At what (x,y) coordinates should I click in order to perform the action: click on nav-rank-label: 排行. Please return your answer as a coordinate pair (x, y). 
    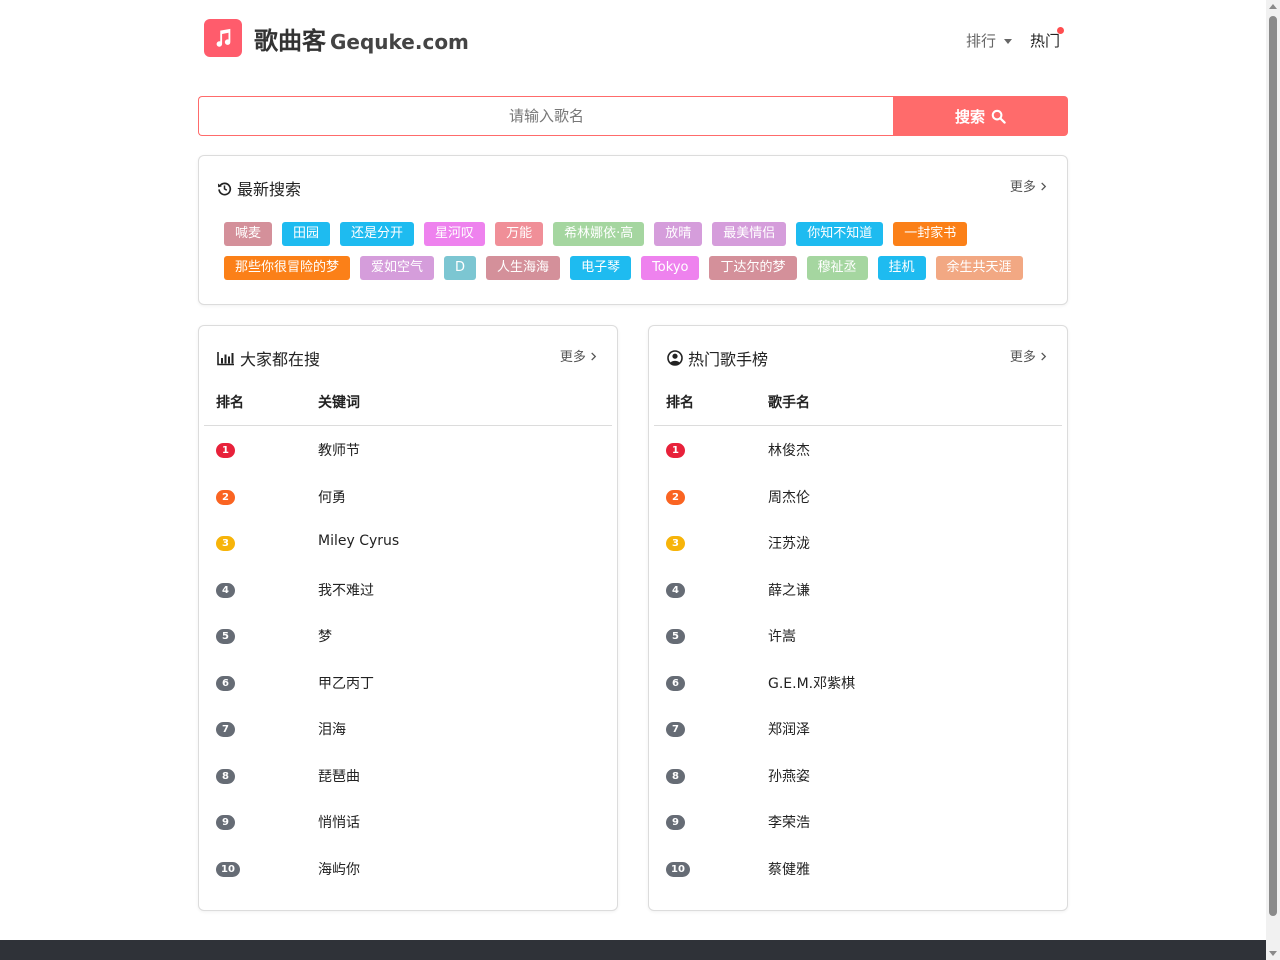
    Looking at the image, I should click on (980, 41).